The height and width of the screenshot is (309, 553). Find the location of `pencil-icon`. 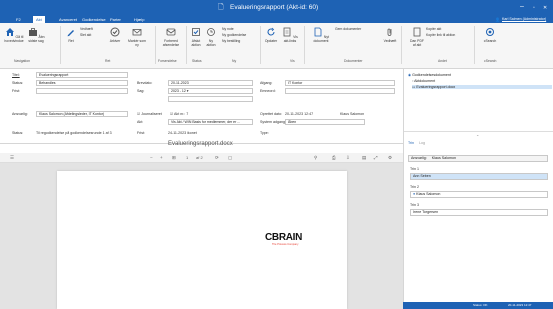

pencil-icon is located at coordinates (70, 33).